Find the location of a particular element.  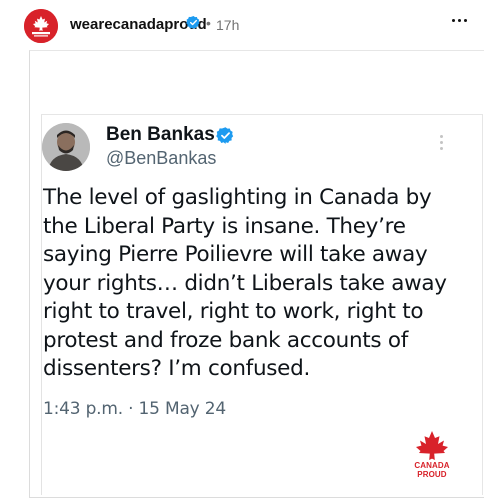

more-options-icon is located at coordinates (453, 20).